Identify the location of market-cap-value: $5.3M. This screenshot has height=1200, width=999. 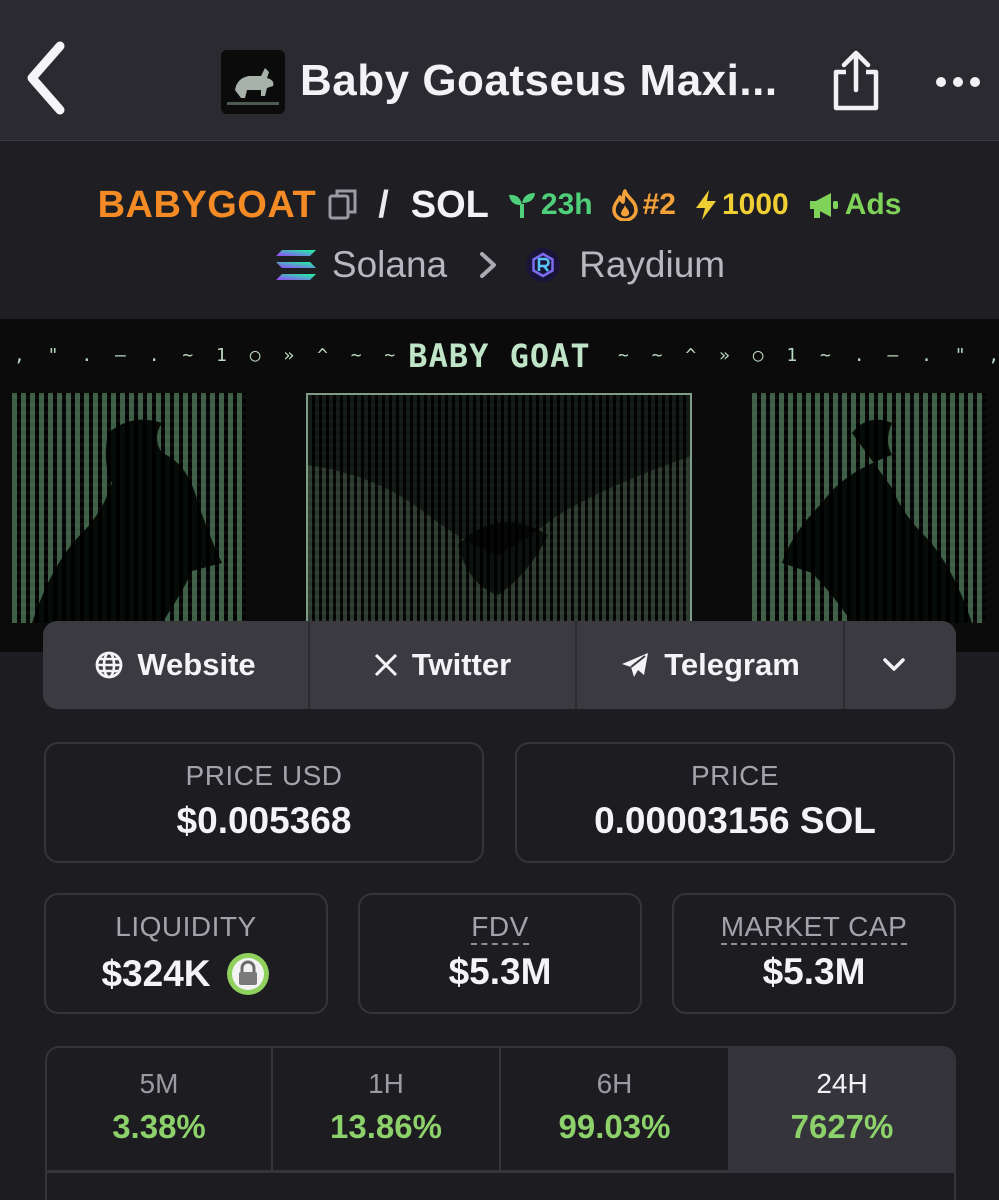
(814, 971).